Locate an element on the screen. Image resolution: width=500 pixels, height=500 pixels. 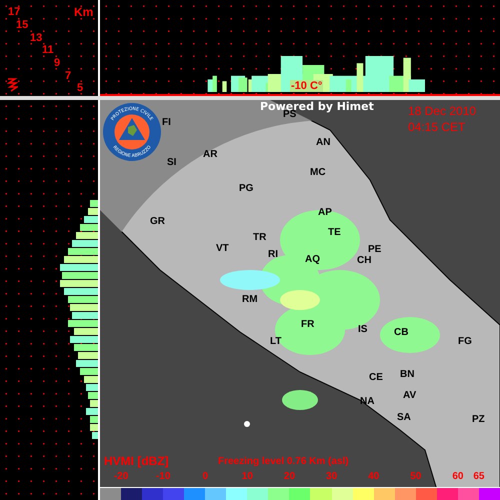
scale-label: 65 is located at coordinates (479, 476).